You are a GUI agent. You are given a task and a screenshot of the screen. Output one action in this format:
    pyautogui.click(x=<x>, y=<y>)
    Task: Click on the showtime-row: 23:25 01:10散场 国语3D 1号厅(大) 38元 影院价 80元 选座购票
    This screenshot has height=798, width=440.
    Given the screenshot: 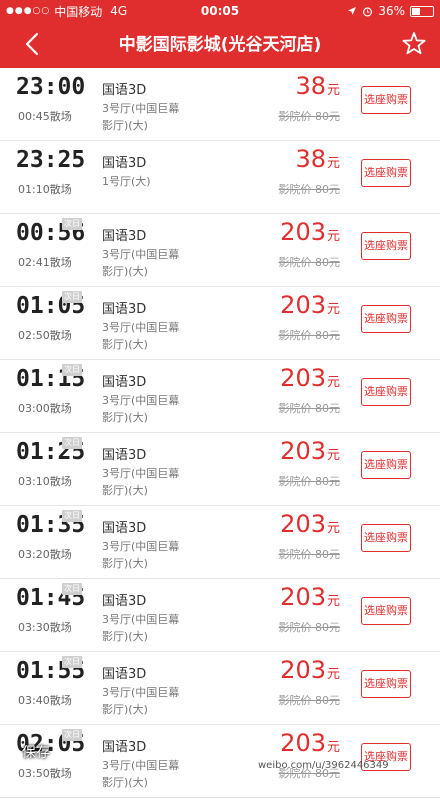 What is the action you would take?
    pyautogui.click(x=220, y=177)
    